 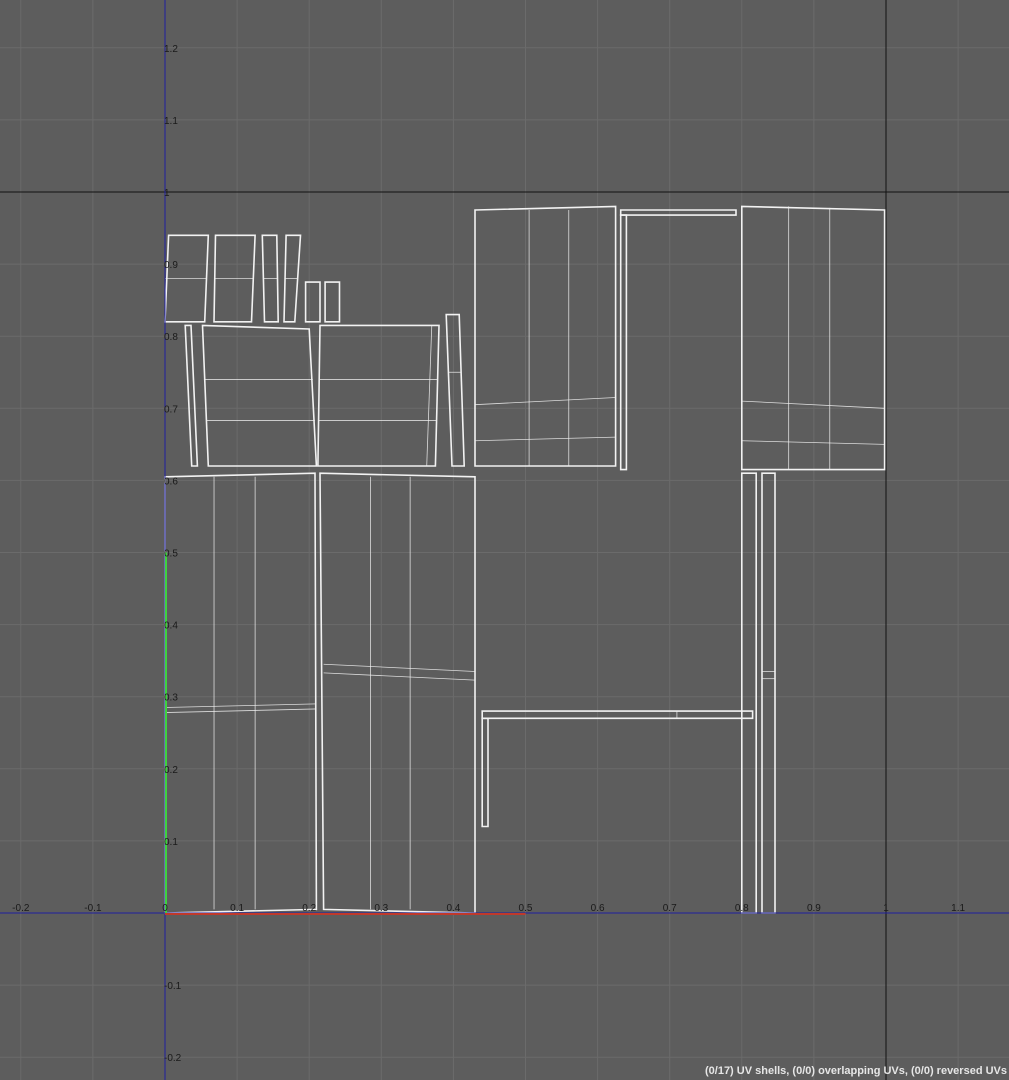 I want to click on u-tick-label: 1, so click(x=886, y=908).